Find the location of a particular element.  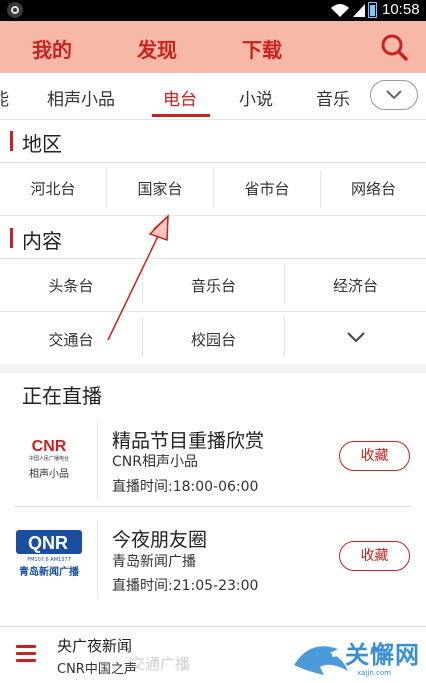

category-tab-radio: 电台 is located at coordinates (180, 97).